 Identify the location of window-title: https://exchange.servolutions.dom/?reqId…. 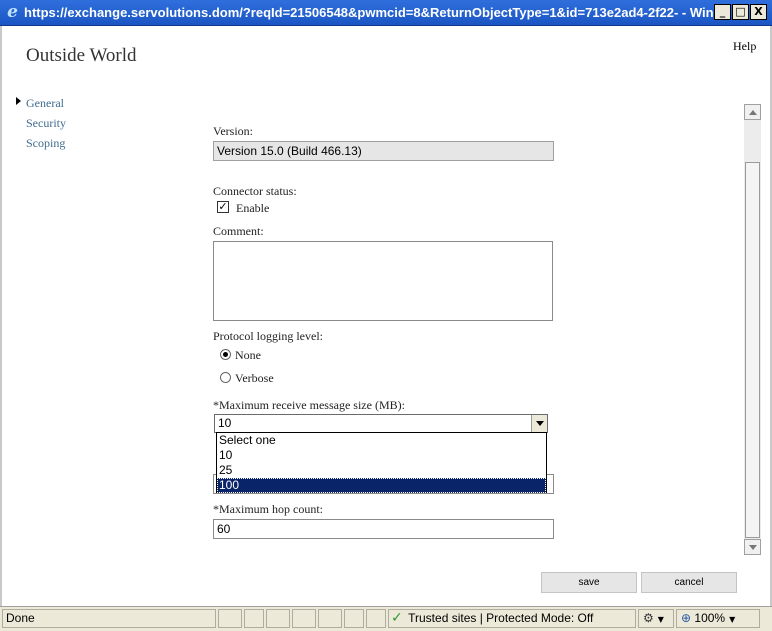
(369, 12).